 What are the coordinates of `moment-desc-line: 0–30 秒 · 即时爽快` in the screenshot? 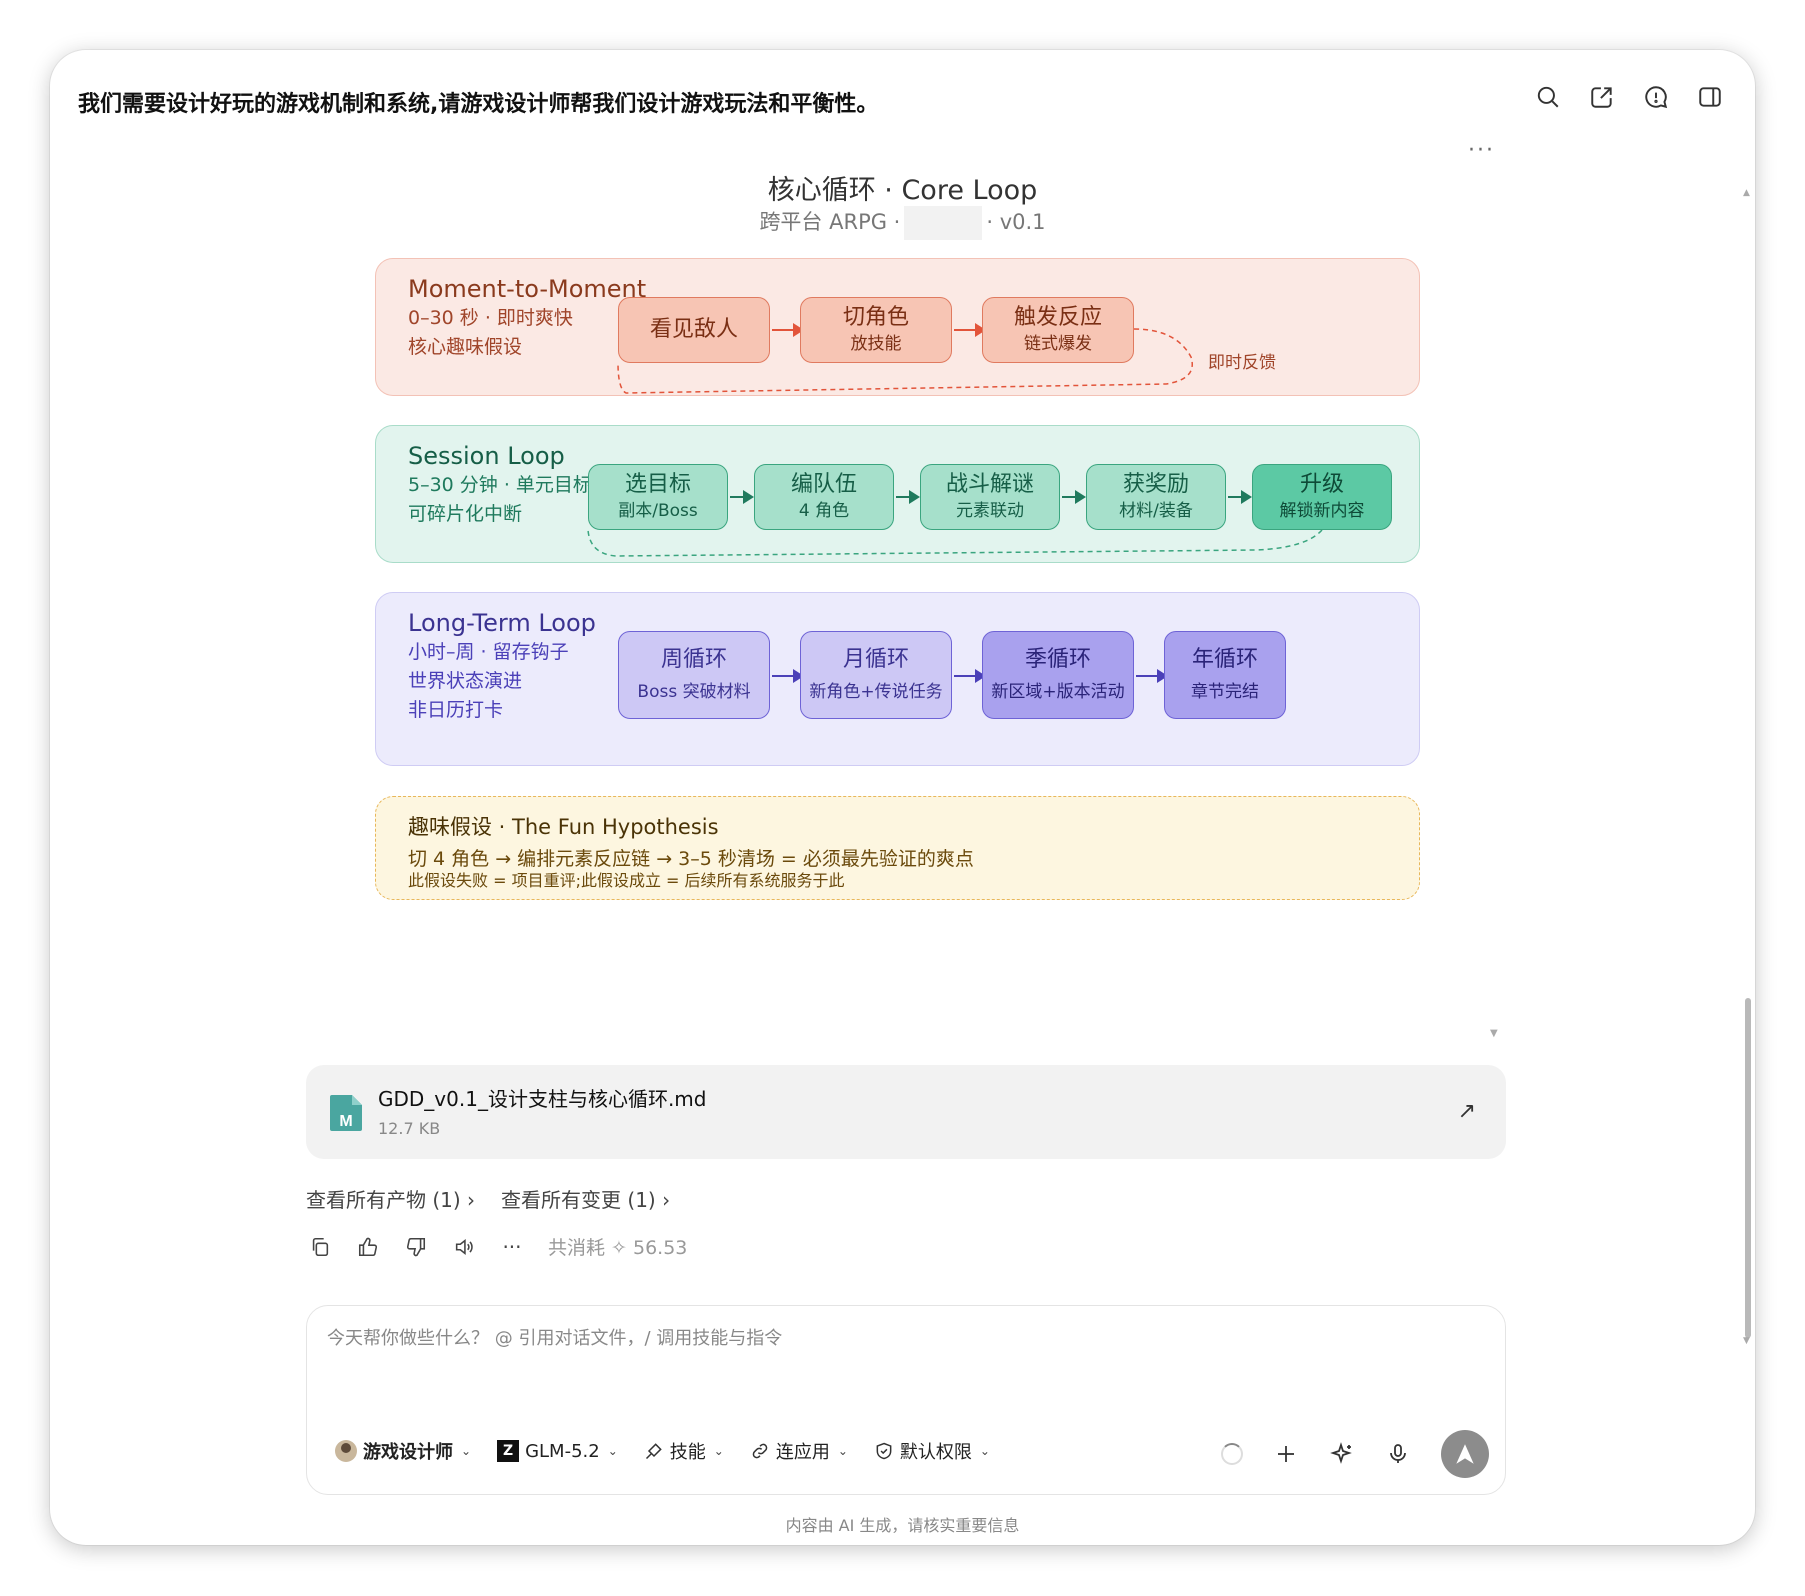 It's located at (490, 318).